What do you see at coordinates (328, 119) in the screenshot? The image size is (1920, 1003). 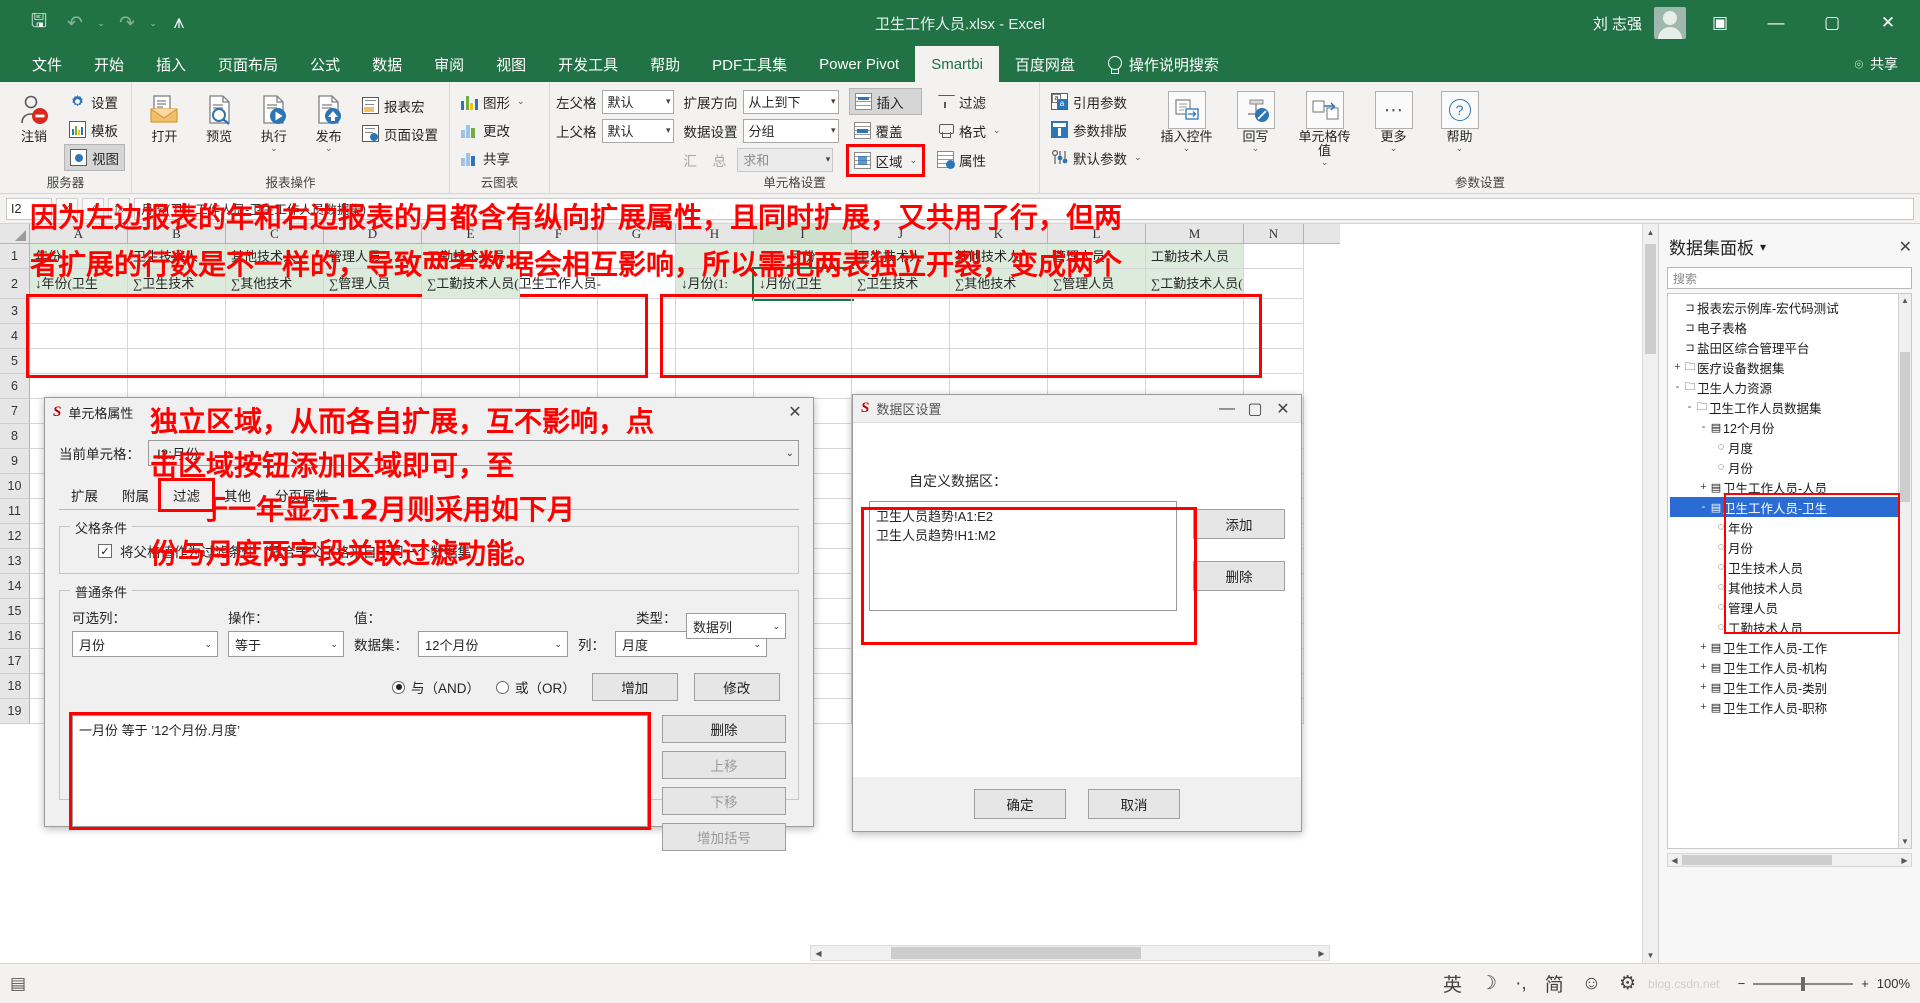 I see `publish-button: 发布 ⌄` at bounding box center [328, 119].